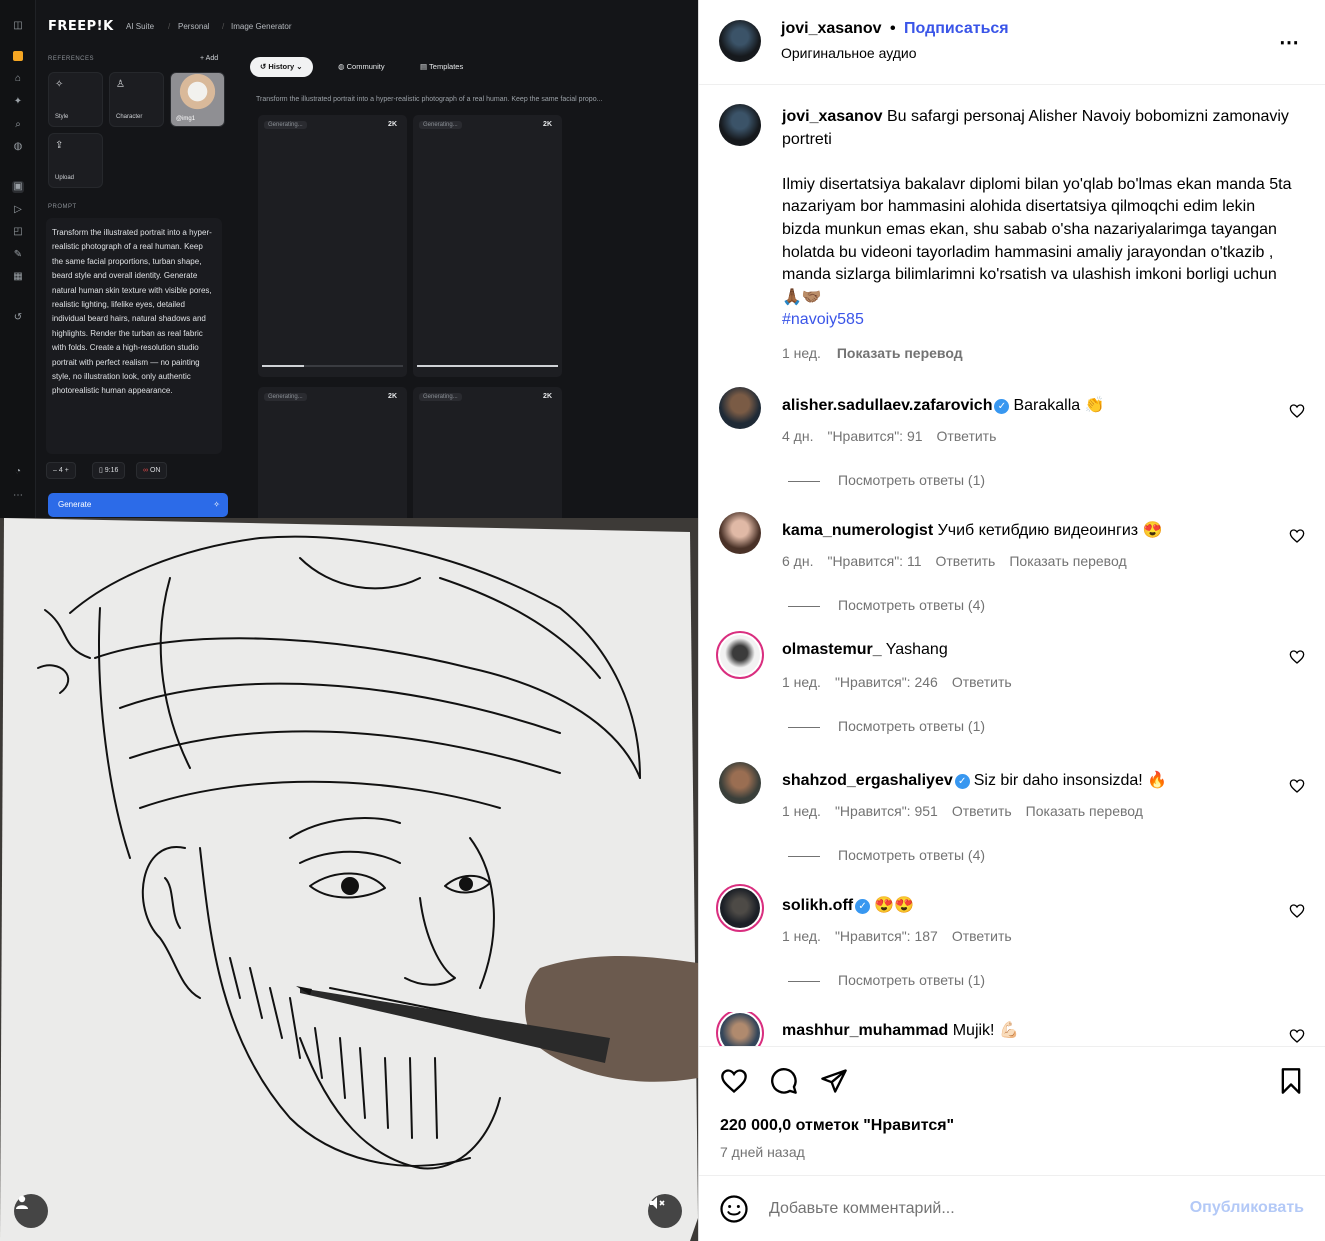 This screenshot has height=1241, width=1325. I want to click on sparkle-icon: ✧, so click(216, 504).